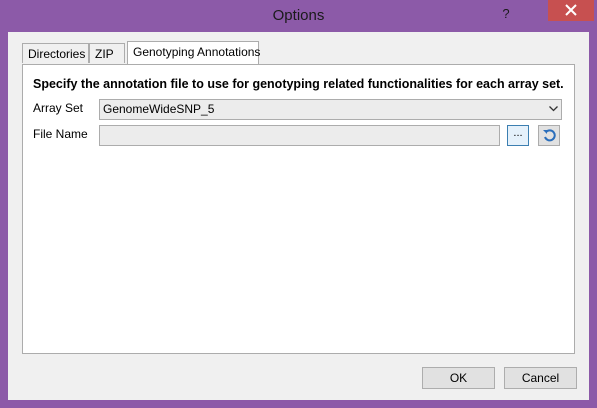  I want to click on close-icon, so click(571, 10).